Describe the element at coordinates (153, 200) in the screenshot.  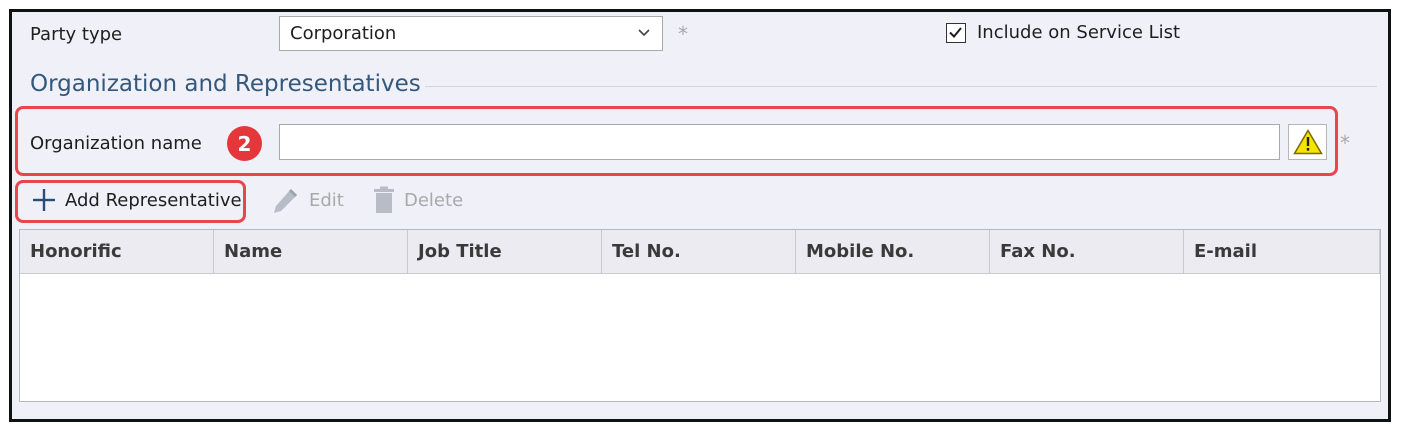
I see `add-representative-label: Add Representative` at that location.